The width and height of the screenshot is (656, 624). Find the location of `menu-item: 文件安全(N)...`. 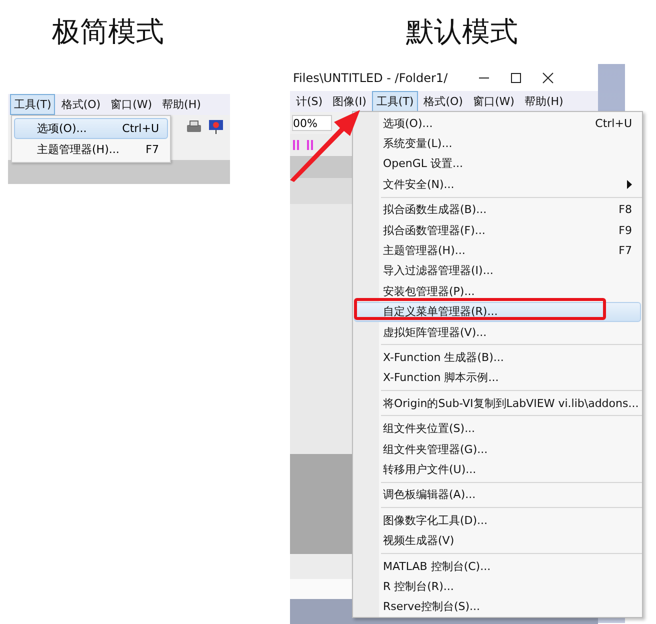

menu-item: 文件安全(N)... is located at coordinates (497, 184).